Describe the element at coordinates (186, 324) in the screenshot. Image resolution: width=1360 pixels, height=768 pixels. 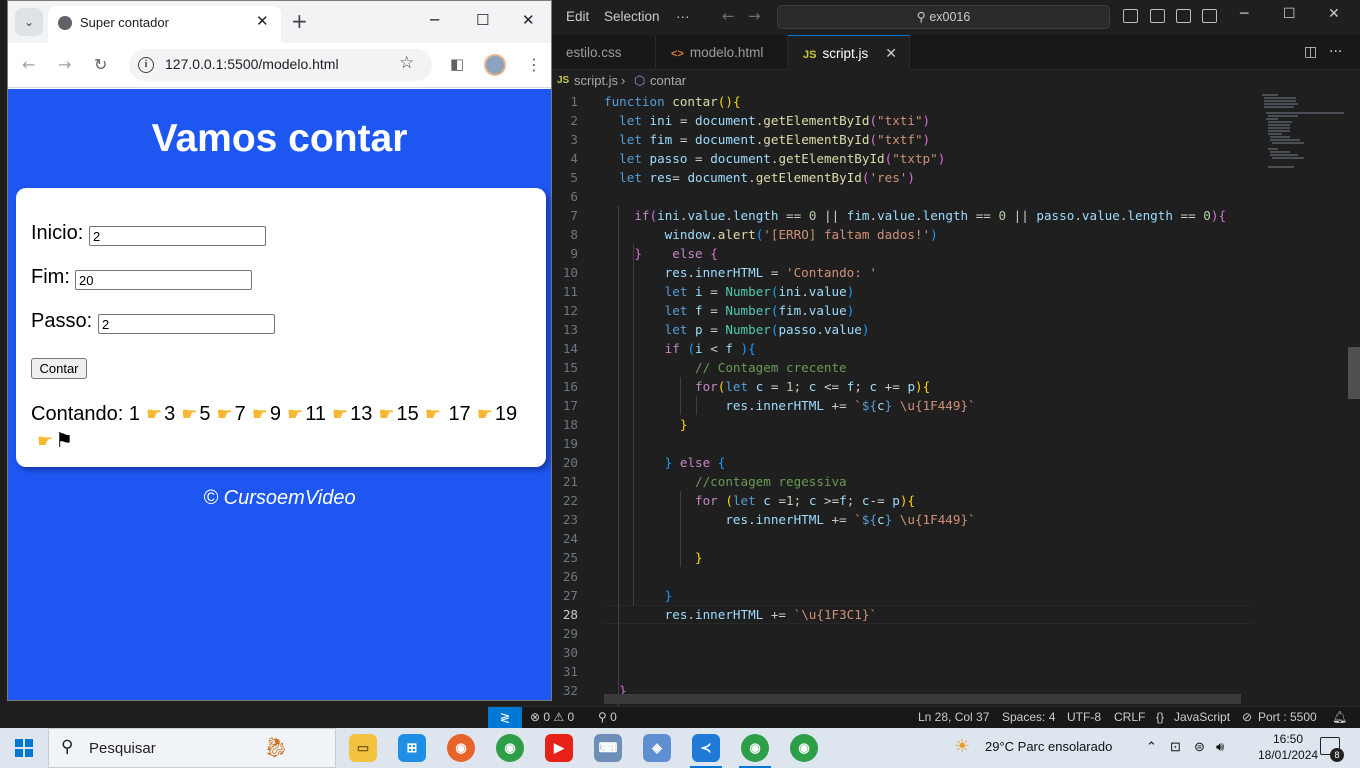
I see `passo-input` at that location.